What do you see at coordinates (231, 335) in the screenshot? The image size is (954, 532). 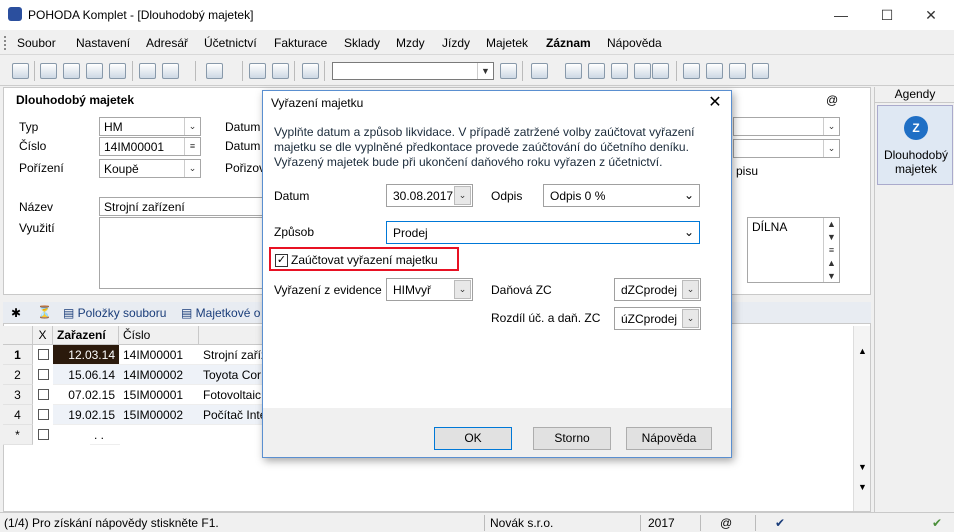 I see `col-header-nazev` at bounding box center [231, 335].